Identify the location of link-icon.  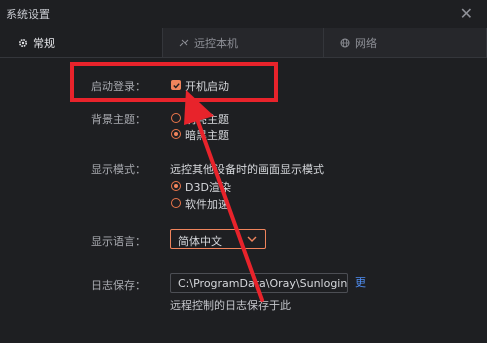
(184, 42).